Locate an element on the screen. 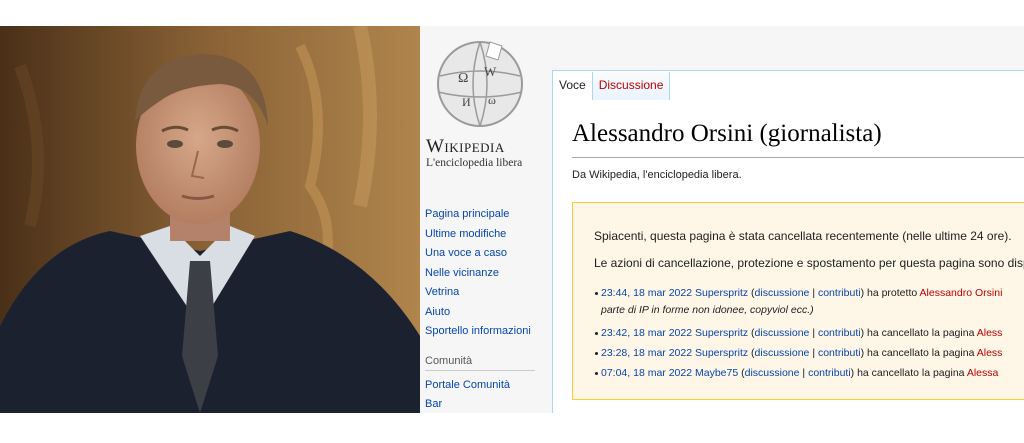 This screenshot has height=443, width=1024. sidebar-item-pagina-principale: Pagina principale is located at coordinates (485, 216).